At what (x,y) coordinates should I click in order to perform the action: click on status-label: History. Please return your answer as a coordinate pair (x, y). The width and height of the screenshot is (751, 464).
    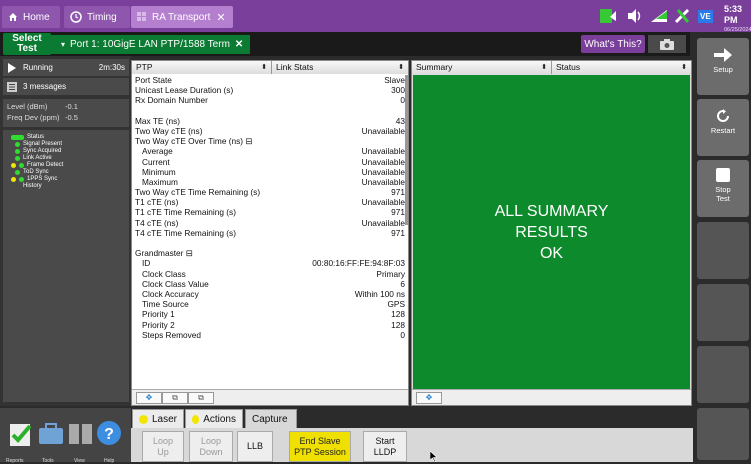
    Looking at the image, I should click on (32, 186).